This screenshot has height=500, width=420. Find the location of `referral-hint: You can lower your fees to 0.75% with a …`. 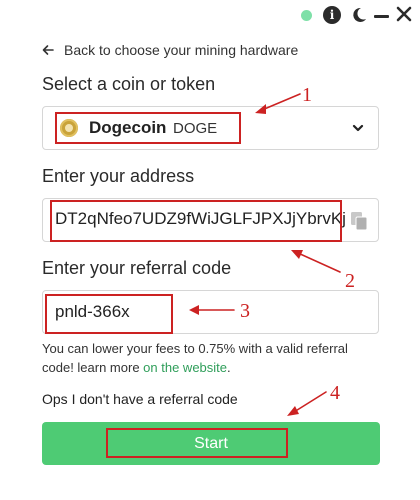

referral-hint: You can lower your fees to 0.75% with a … is located at coordinates (202, 358).